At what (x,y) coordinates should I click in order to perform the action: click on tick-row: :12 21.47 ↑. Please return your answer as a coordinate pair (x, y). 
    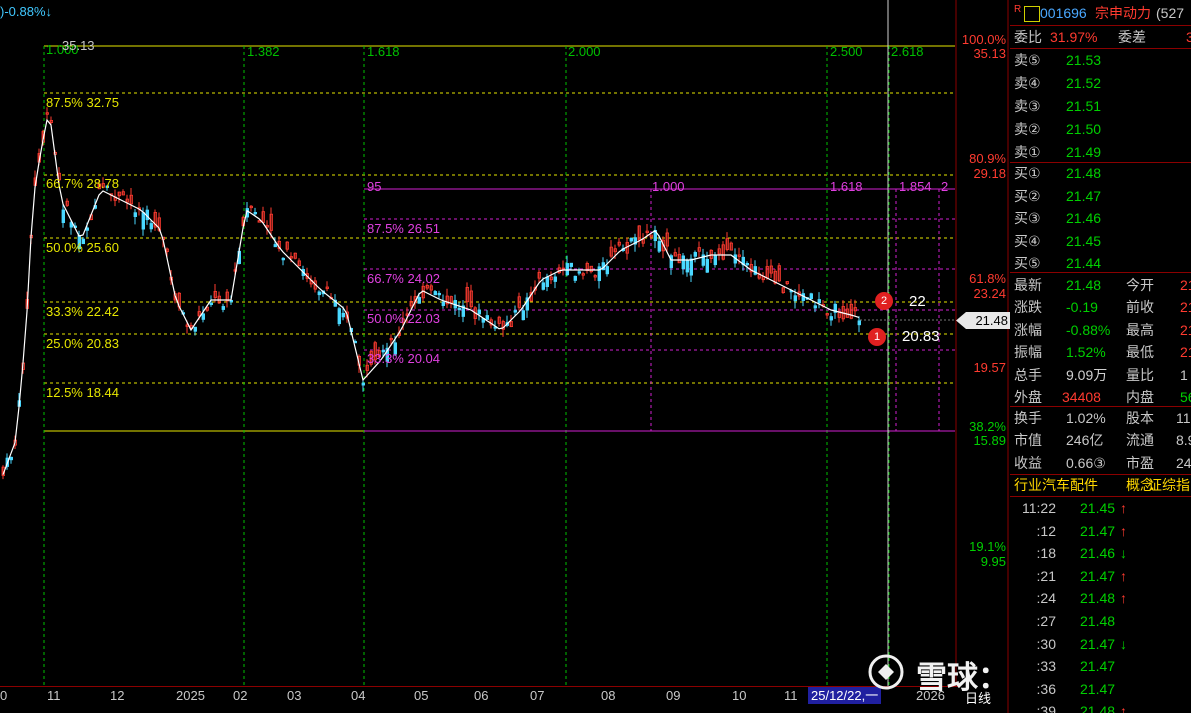
    Looking at the image, I should click on (1100, 531).